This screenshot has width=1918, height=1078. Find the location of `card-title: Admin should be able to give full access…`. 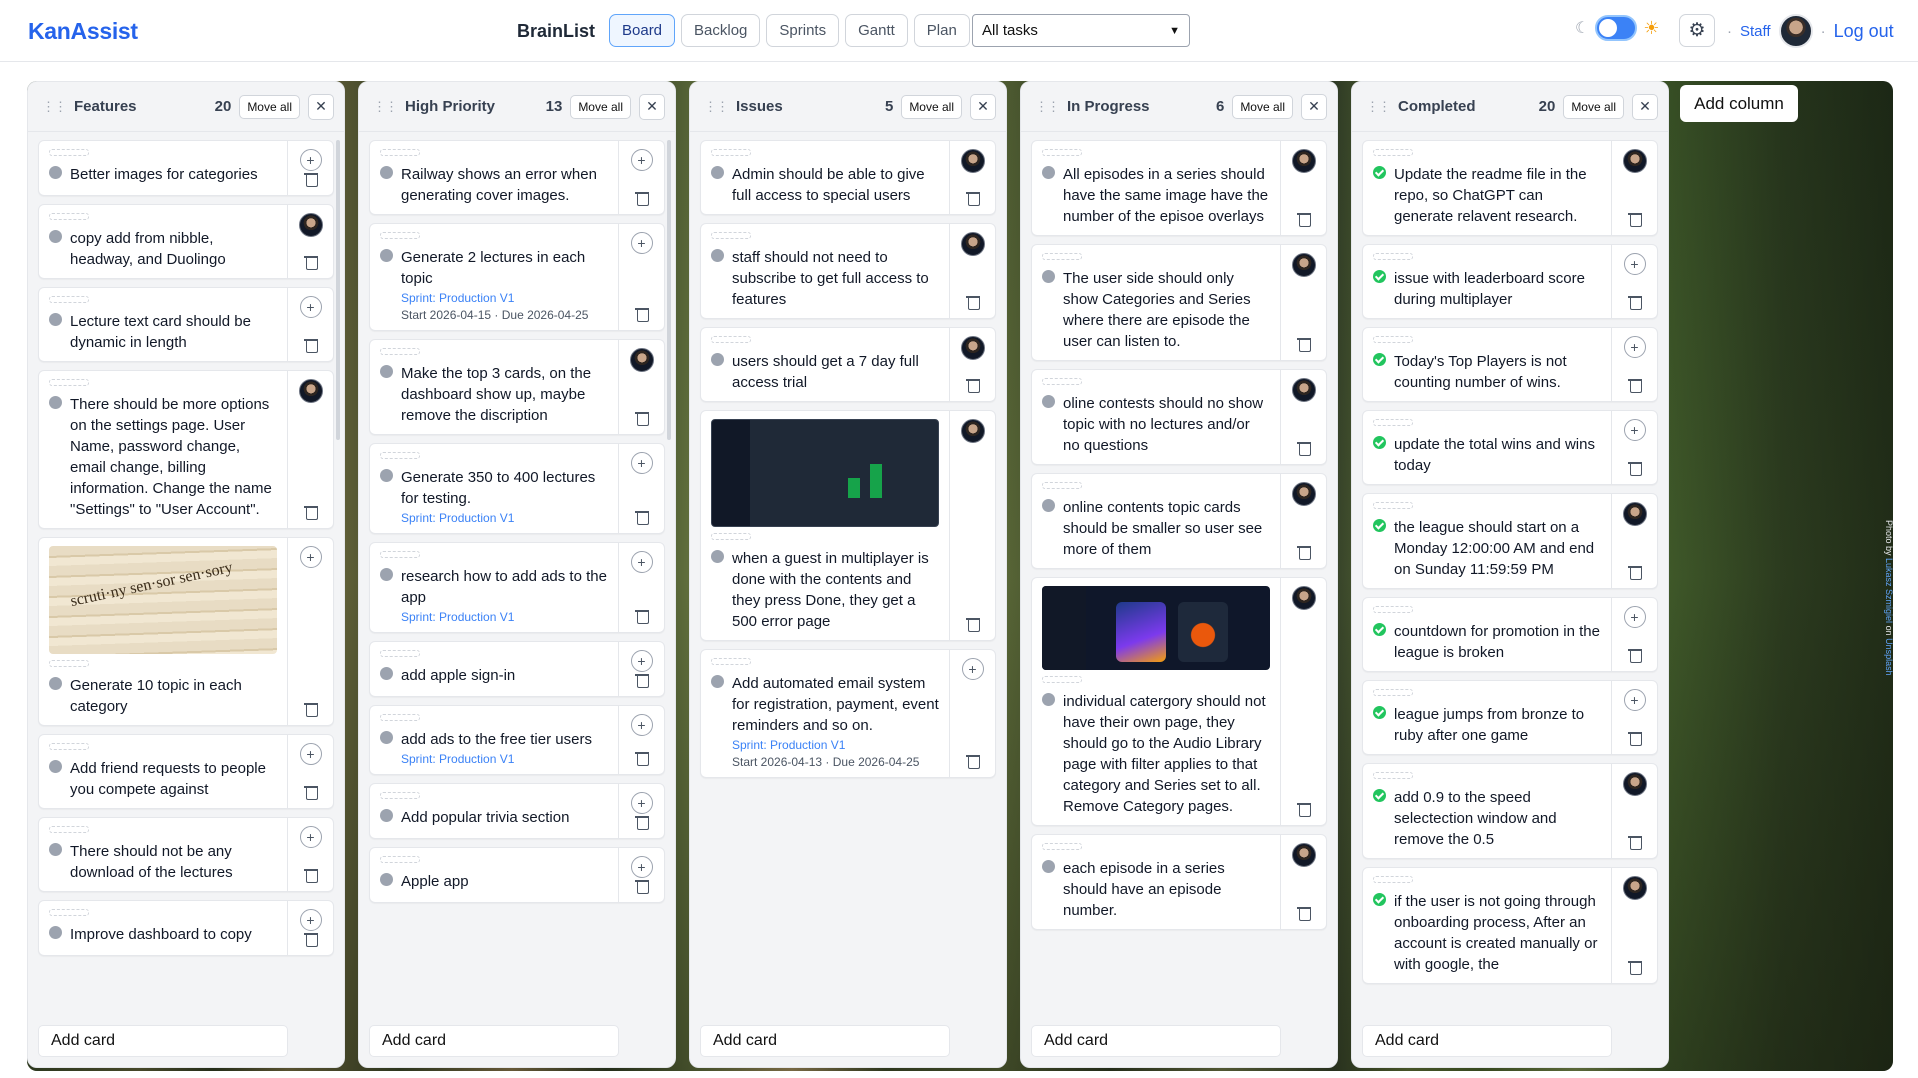

card-title: Admin should be able to give full access… is located at coordinates (835, 185).